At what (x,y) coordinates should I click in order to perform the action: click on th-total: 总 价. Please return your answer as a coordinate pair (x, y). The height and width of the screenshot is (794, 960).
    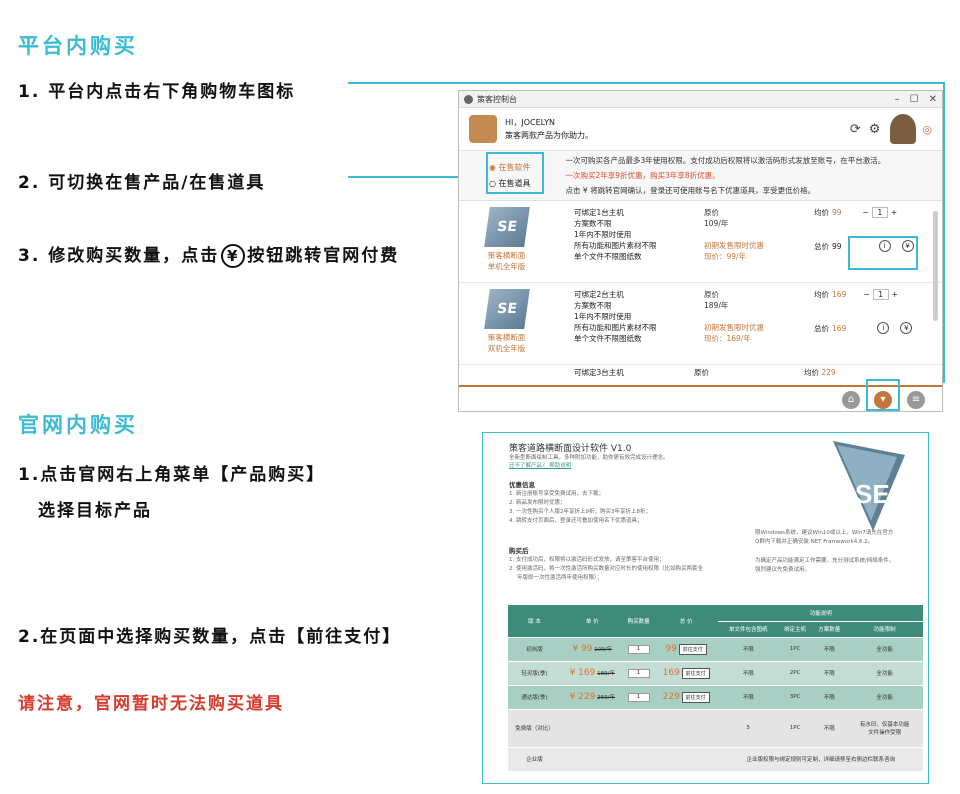
    Looking at the image, I should click on (686, 621).